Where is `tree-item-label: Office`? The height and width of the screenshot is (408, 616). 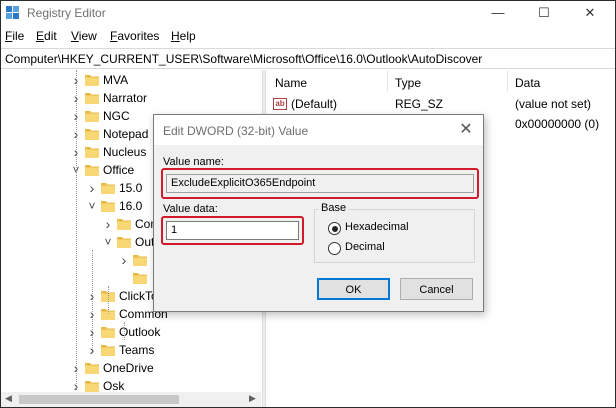
tree-item-label: Office is located at coordinates (118, 170).